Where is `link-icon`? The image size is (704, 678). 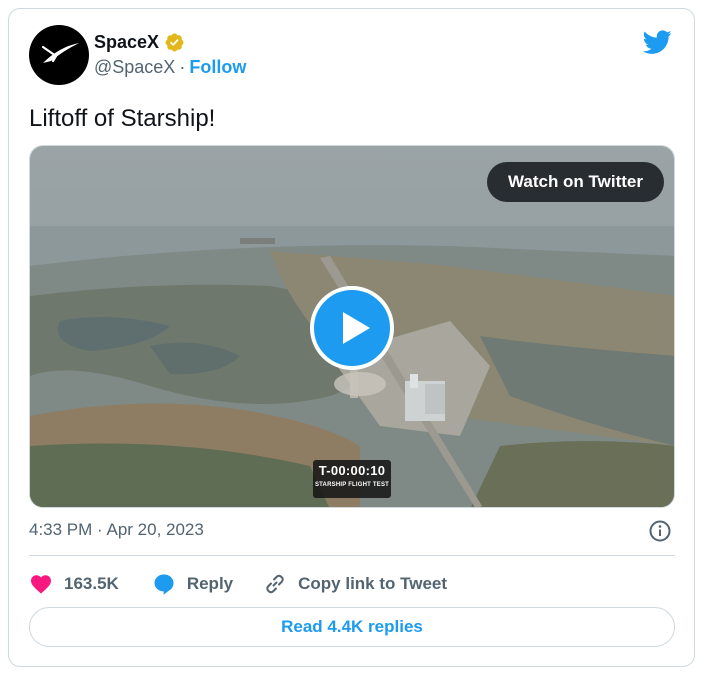 link-icon is located at coordinates (275, 584).